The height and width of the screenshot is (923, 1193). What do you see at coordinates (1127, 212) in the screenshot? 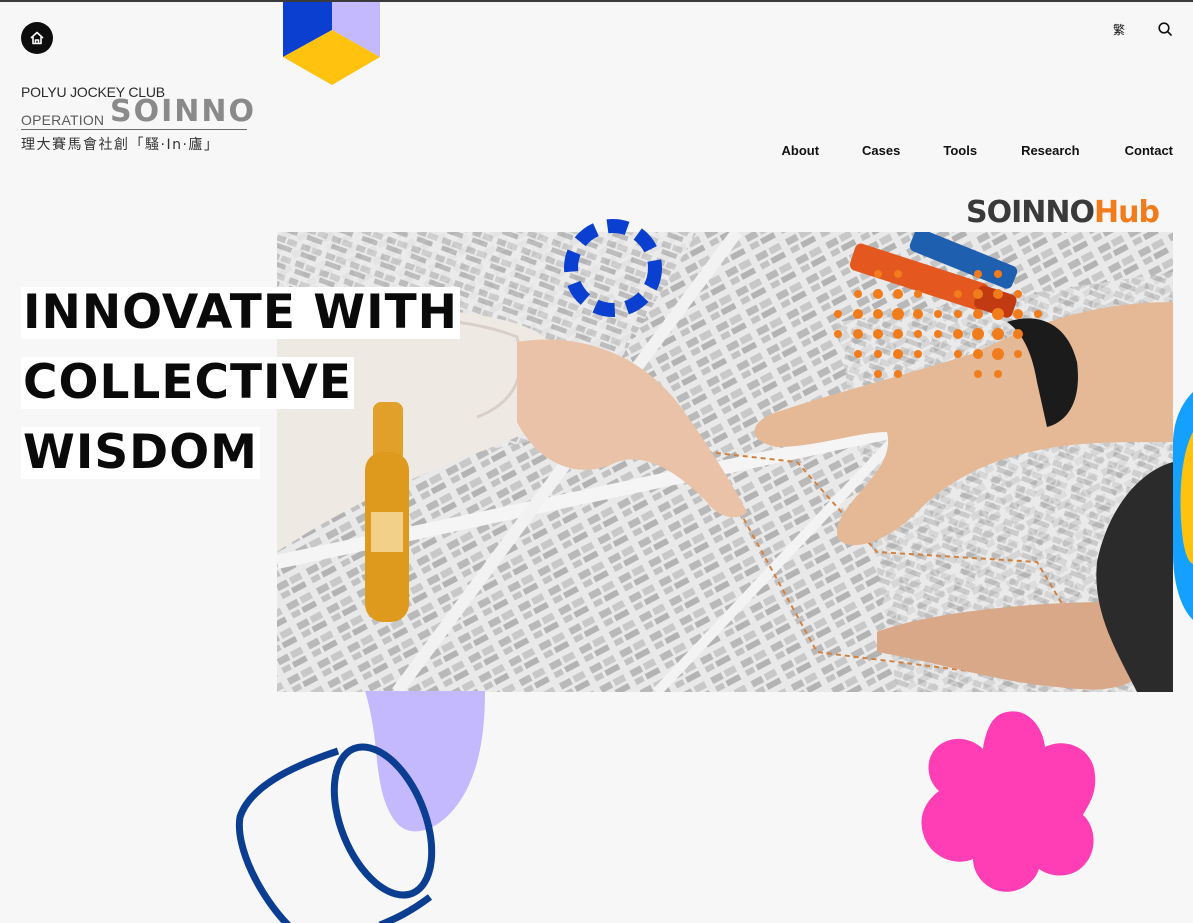
I see `hub-logo-part2: Hub` at bounding box center [1127, 212].